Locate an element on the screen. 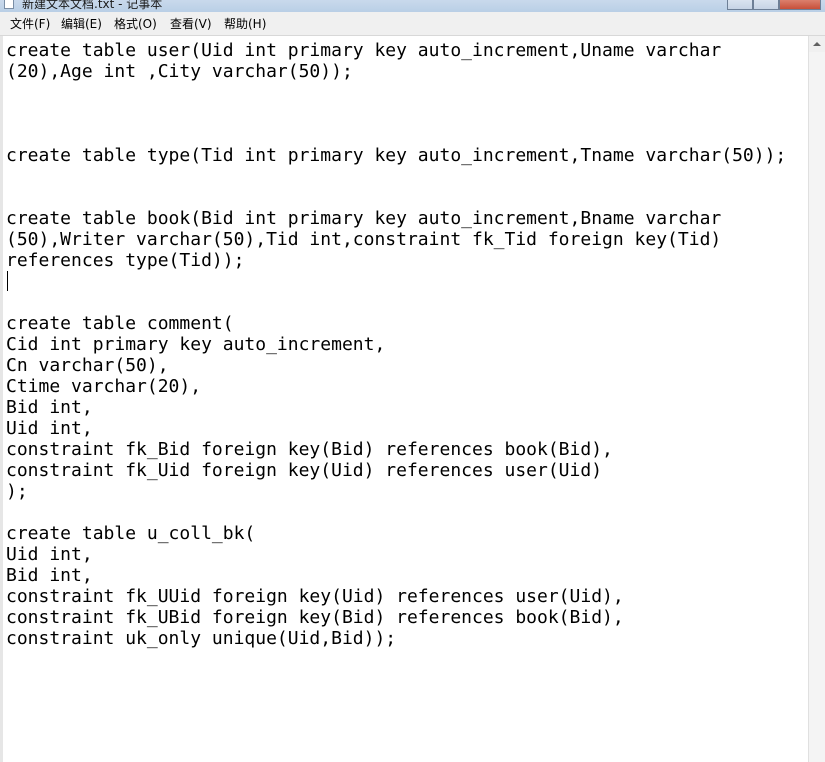 The height and width of the screenshot is (762, 825). close-button is located at coordinates (800, 5).